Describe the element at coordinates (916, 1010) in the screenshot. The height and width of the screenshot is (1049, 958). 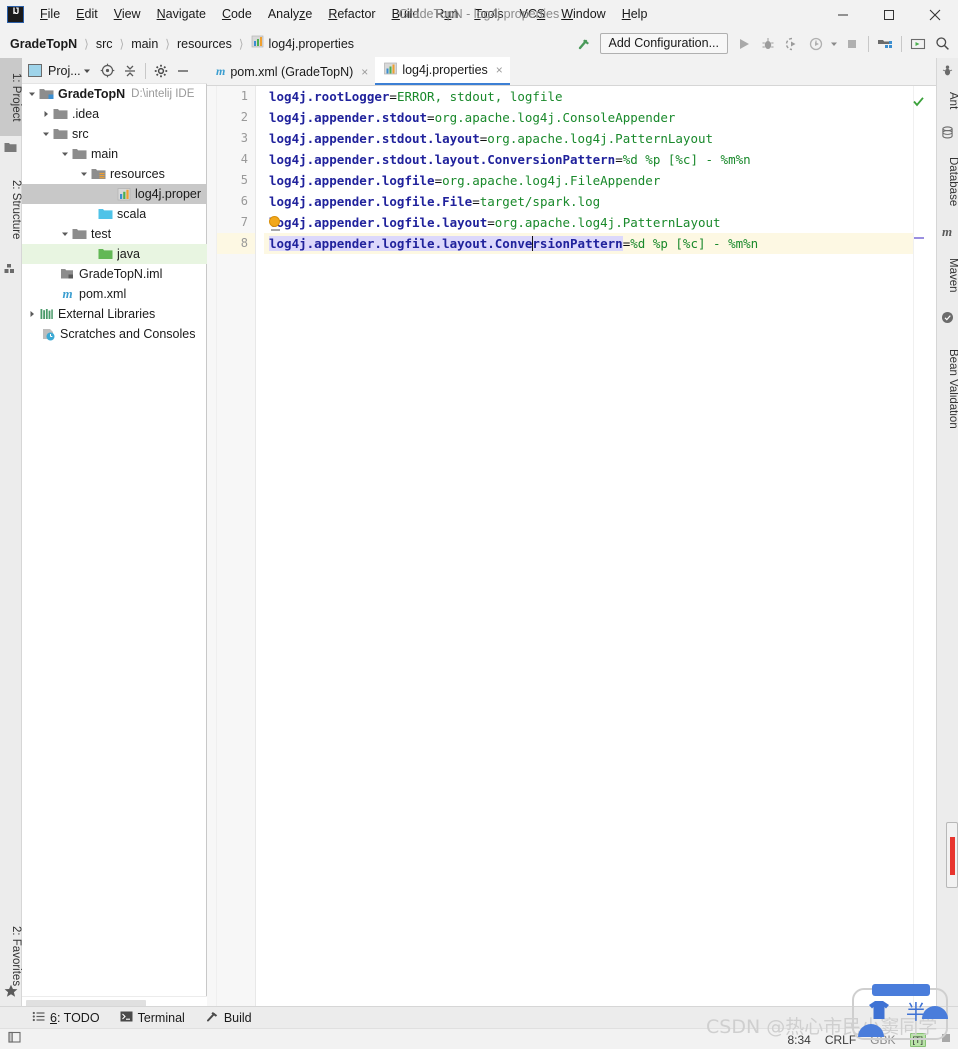
I see `ime-width-mode-label: 半` at that location.